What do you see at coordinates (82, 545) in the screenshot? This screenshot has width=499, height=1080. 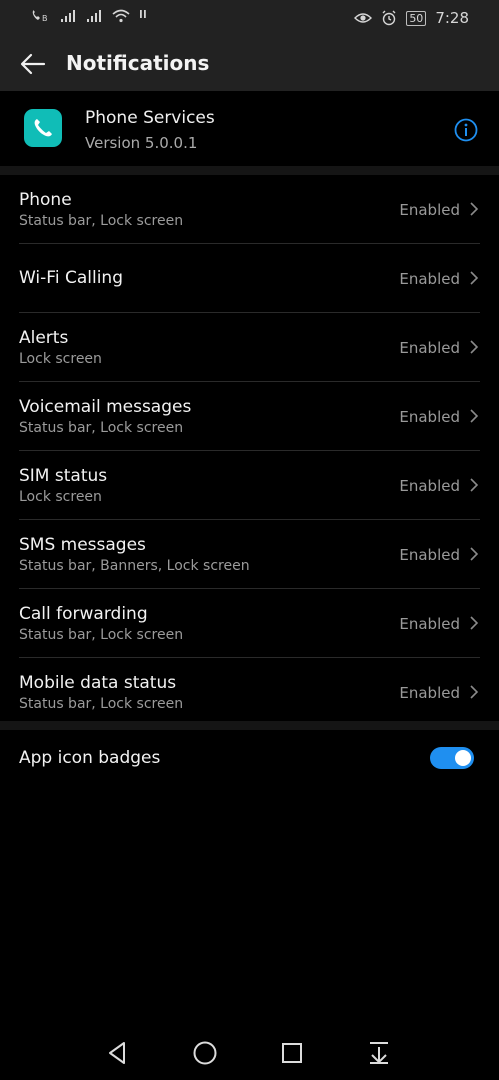 I see `channel-title: SMS messages` at bounding box center [82, 545].